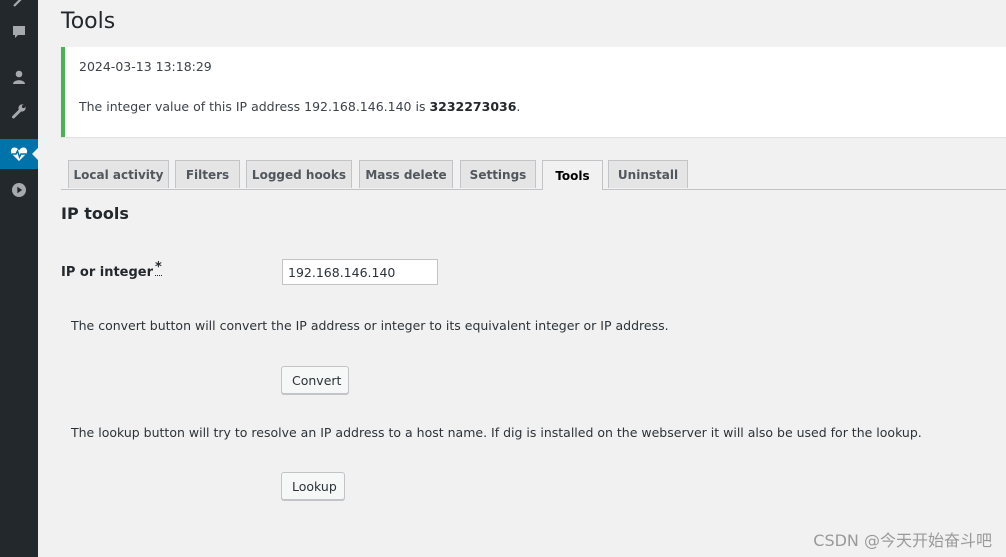 The height and width of the screenshot is (557, 1006). Describe the element at coordinates (145, 66) in the screenshot. I see `notice-timestamp: 2024-03-13 13:18:29` at that location.